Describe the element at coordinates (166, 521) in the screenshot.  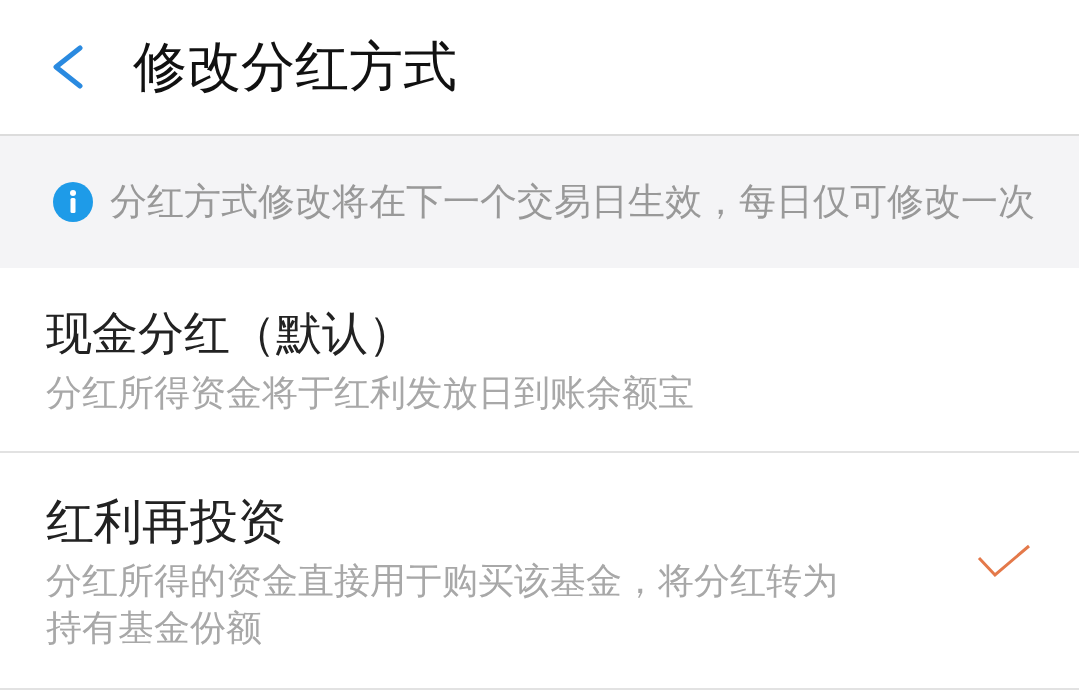
I see `option-title: 红利再投资` at that location.